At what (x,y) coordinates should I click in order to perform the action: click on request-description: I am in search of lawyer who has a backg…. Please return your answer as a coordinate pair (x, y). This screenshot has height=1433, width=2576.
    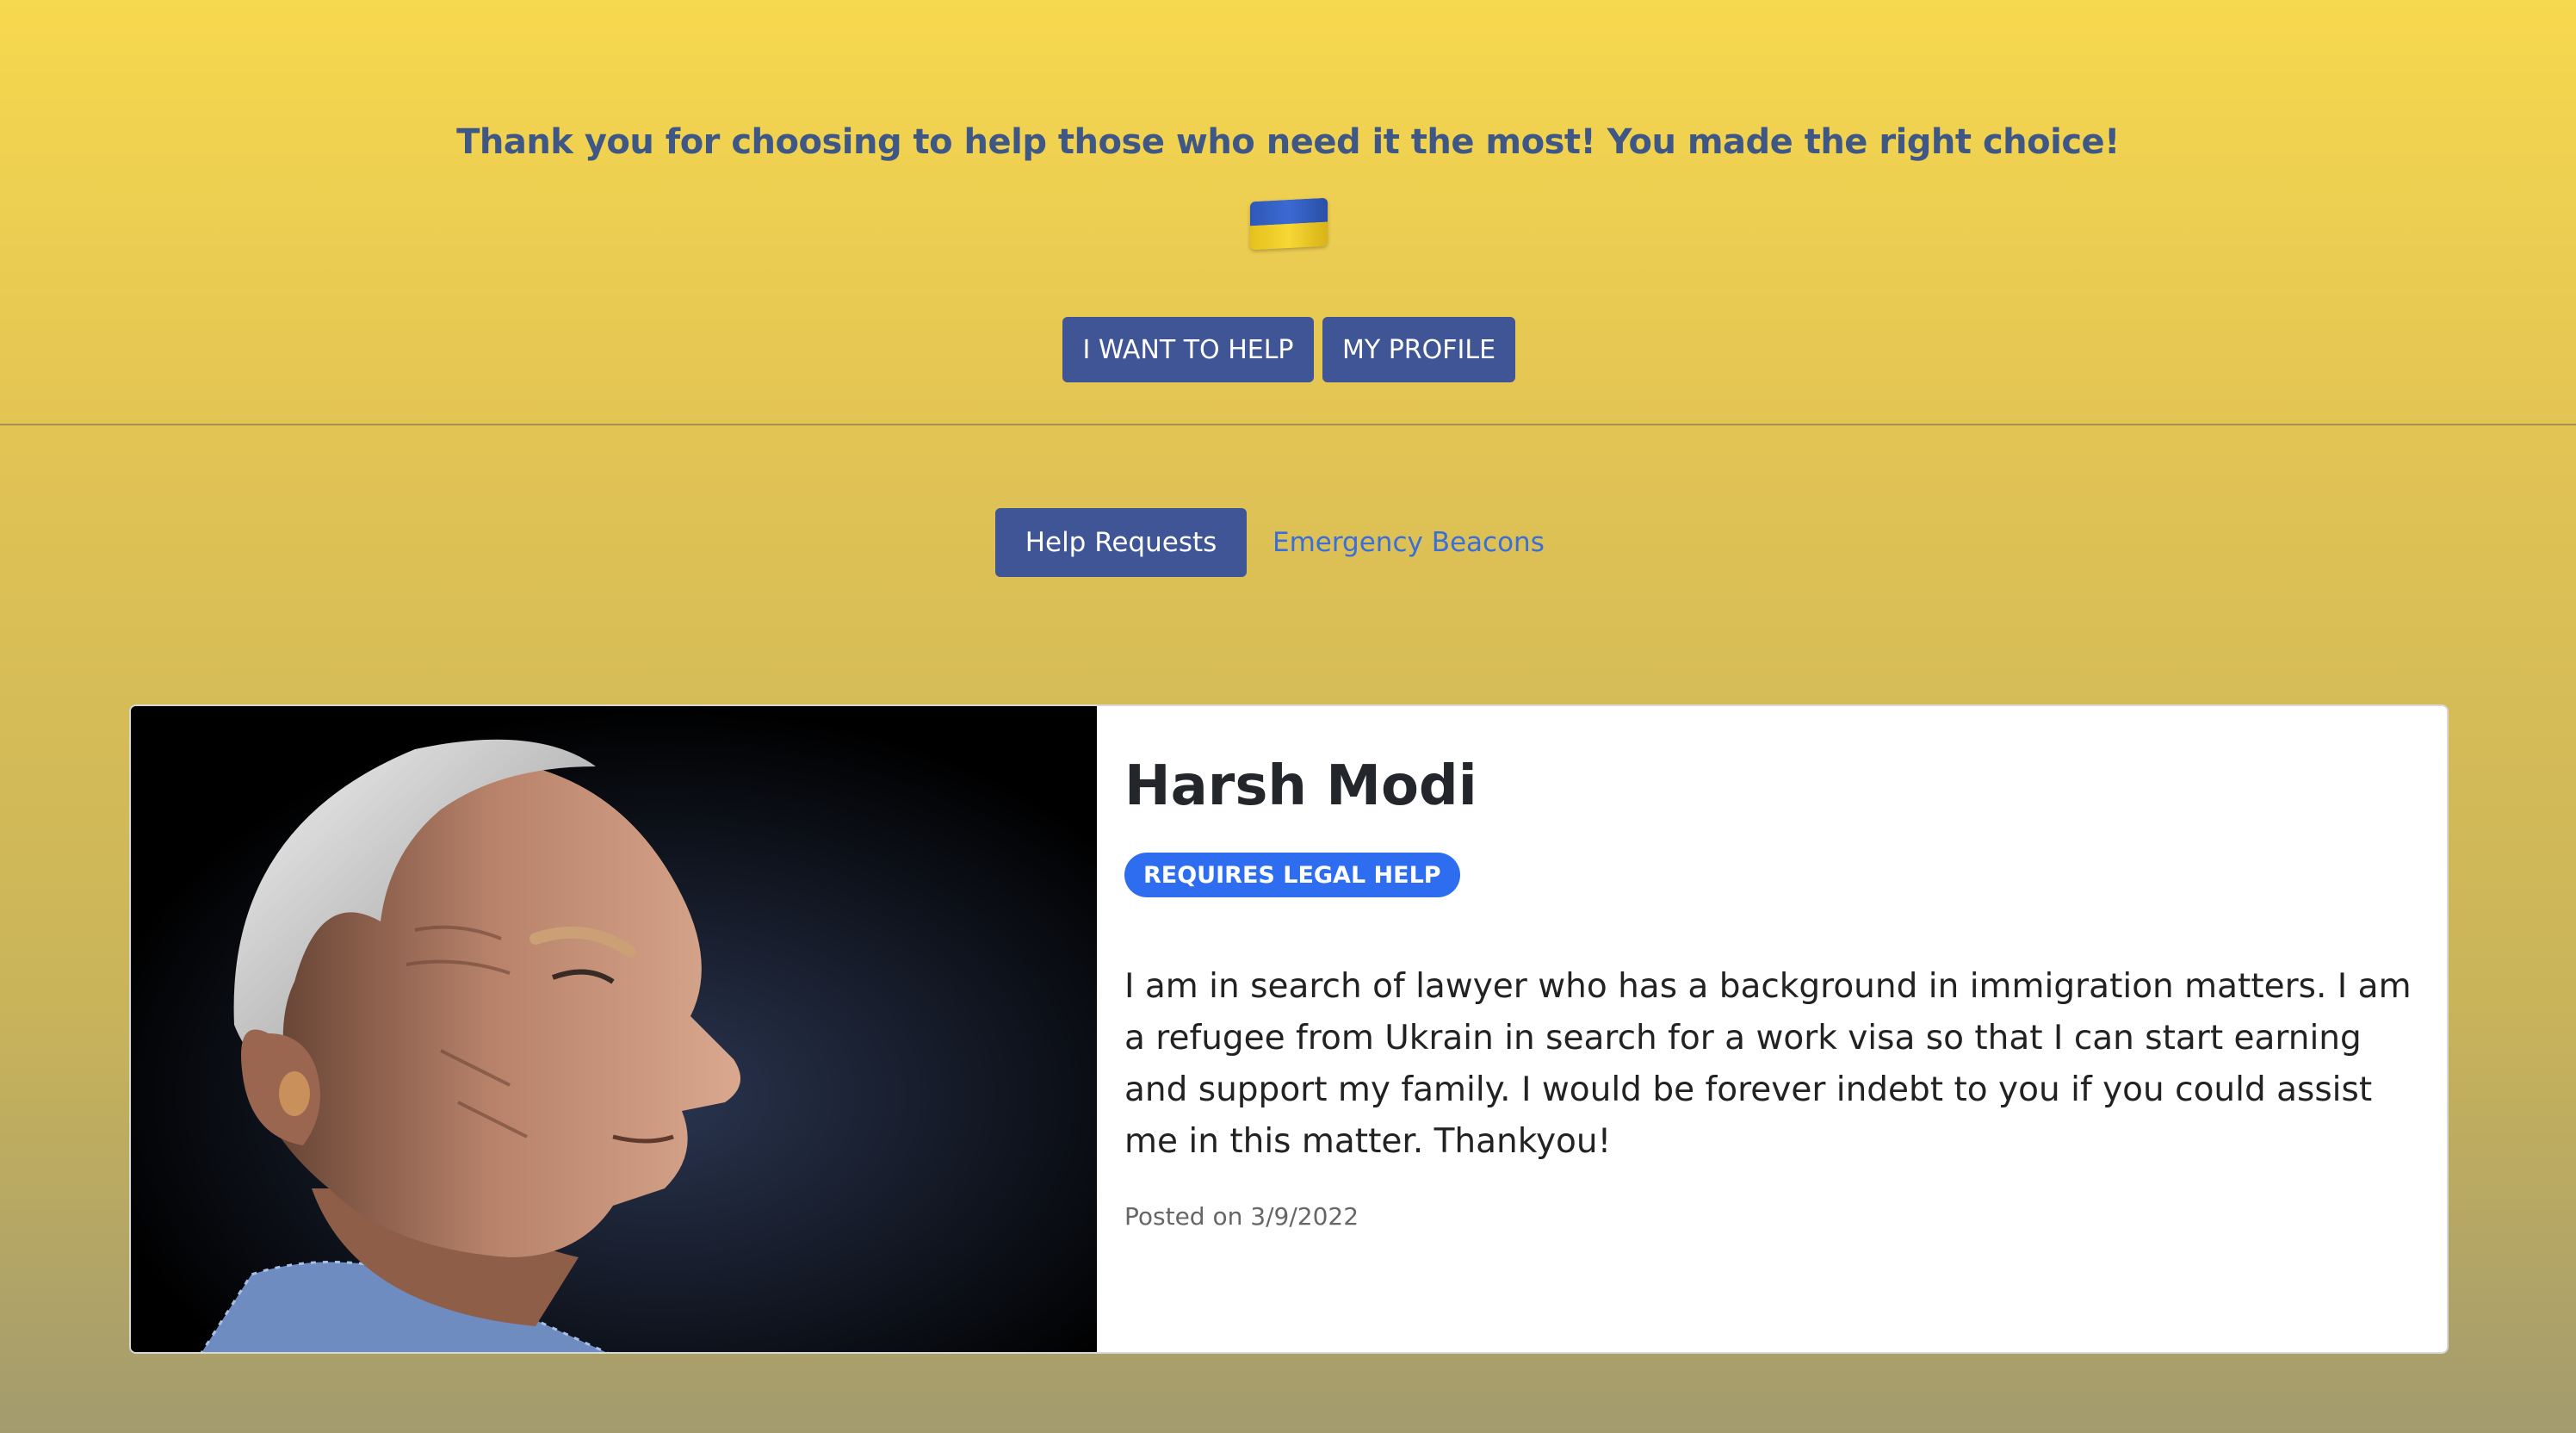
    Looking at the image, I should click on (1768, 1064).